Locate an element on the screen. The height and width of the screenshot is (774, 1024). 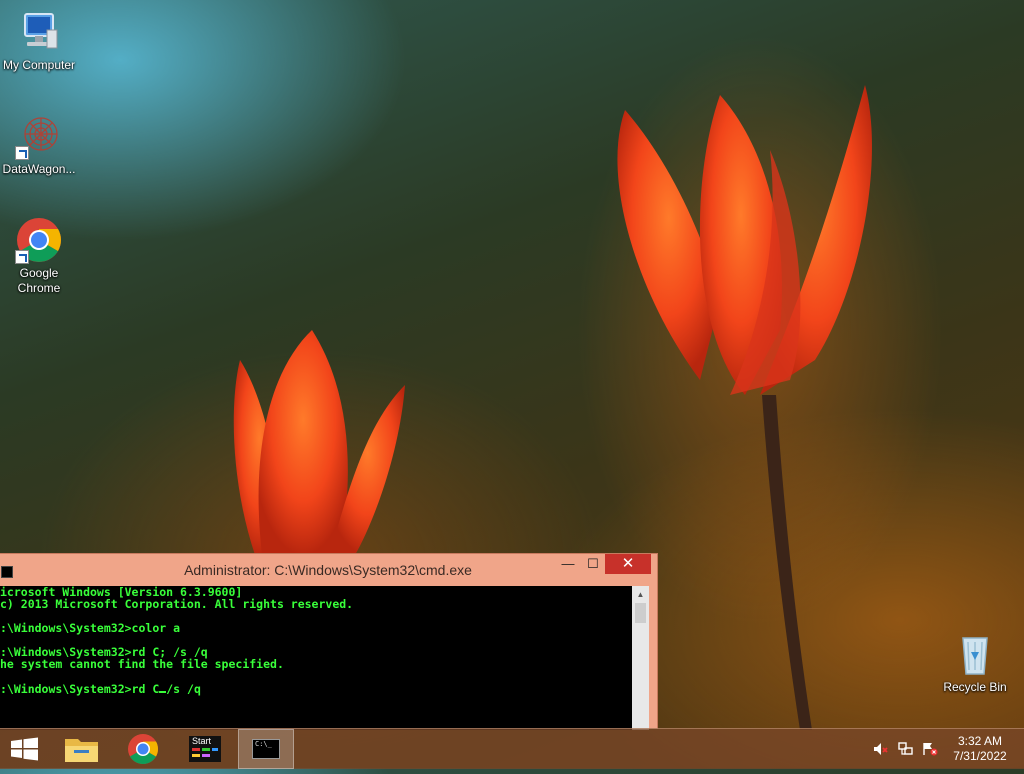
start-app-icon: Start is located at coordinates (205, 749).